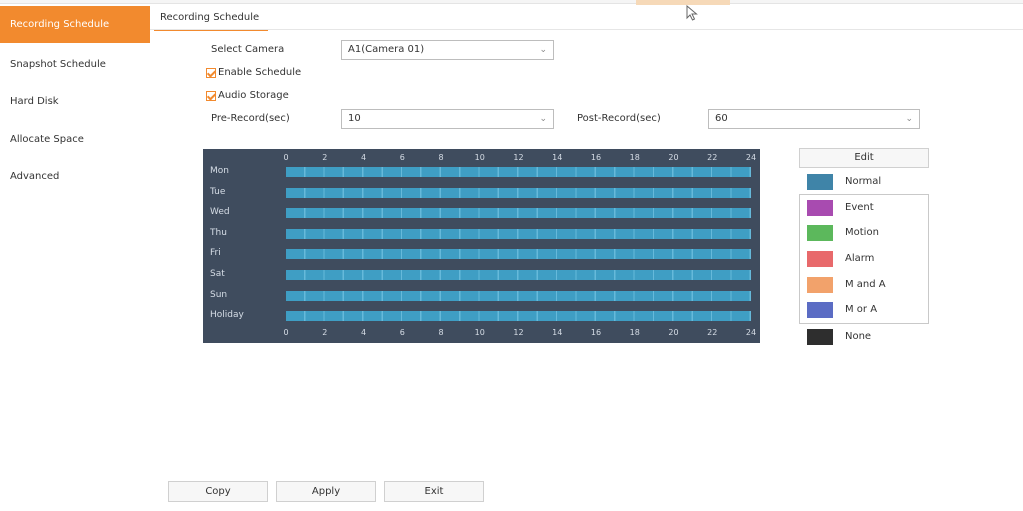  Describe the element at coordinates (218, 191) in the screenshot. I see `day-label: Tue` at that location.